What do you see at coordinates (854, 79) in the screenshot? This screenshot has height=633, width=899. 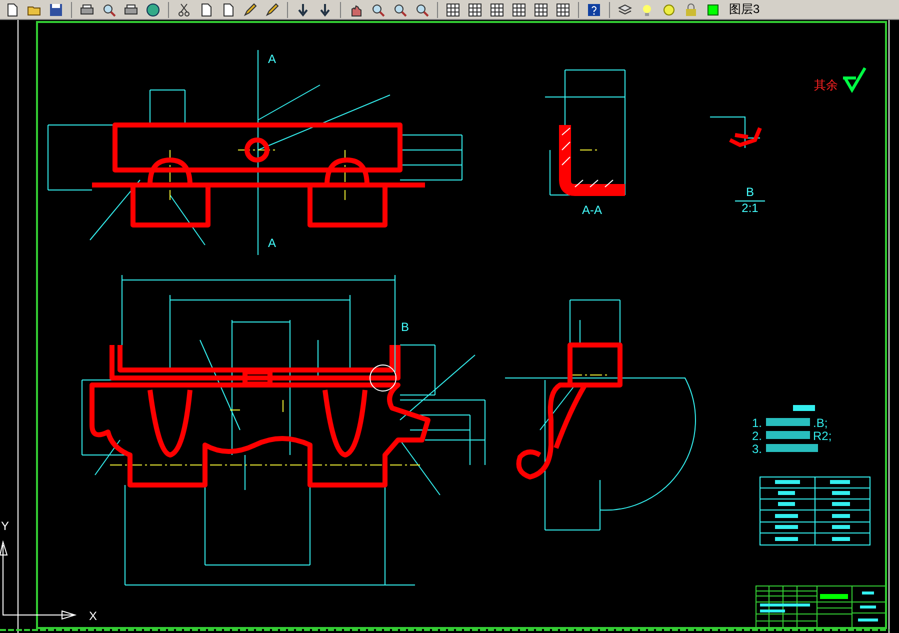 I see `roughness-check-icon` at bounding box center [854, 79].